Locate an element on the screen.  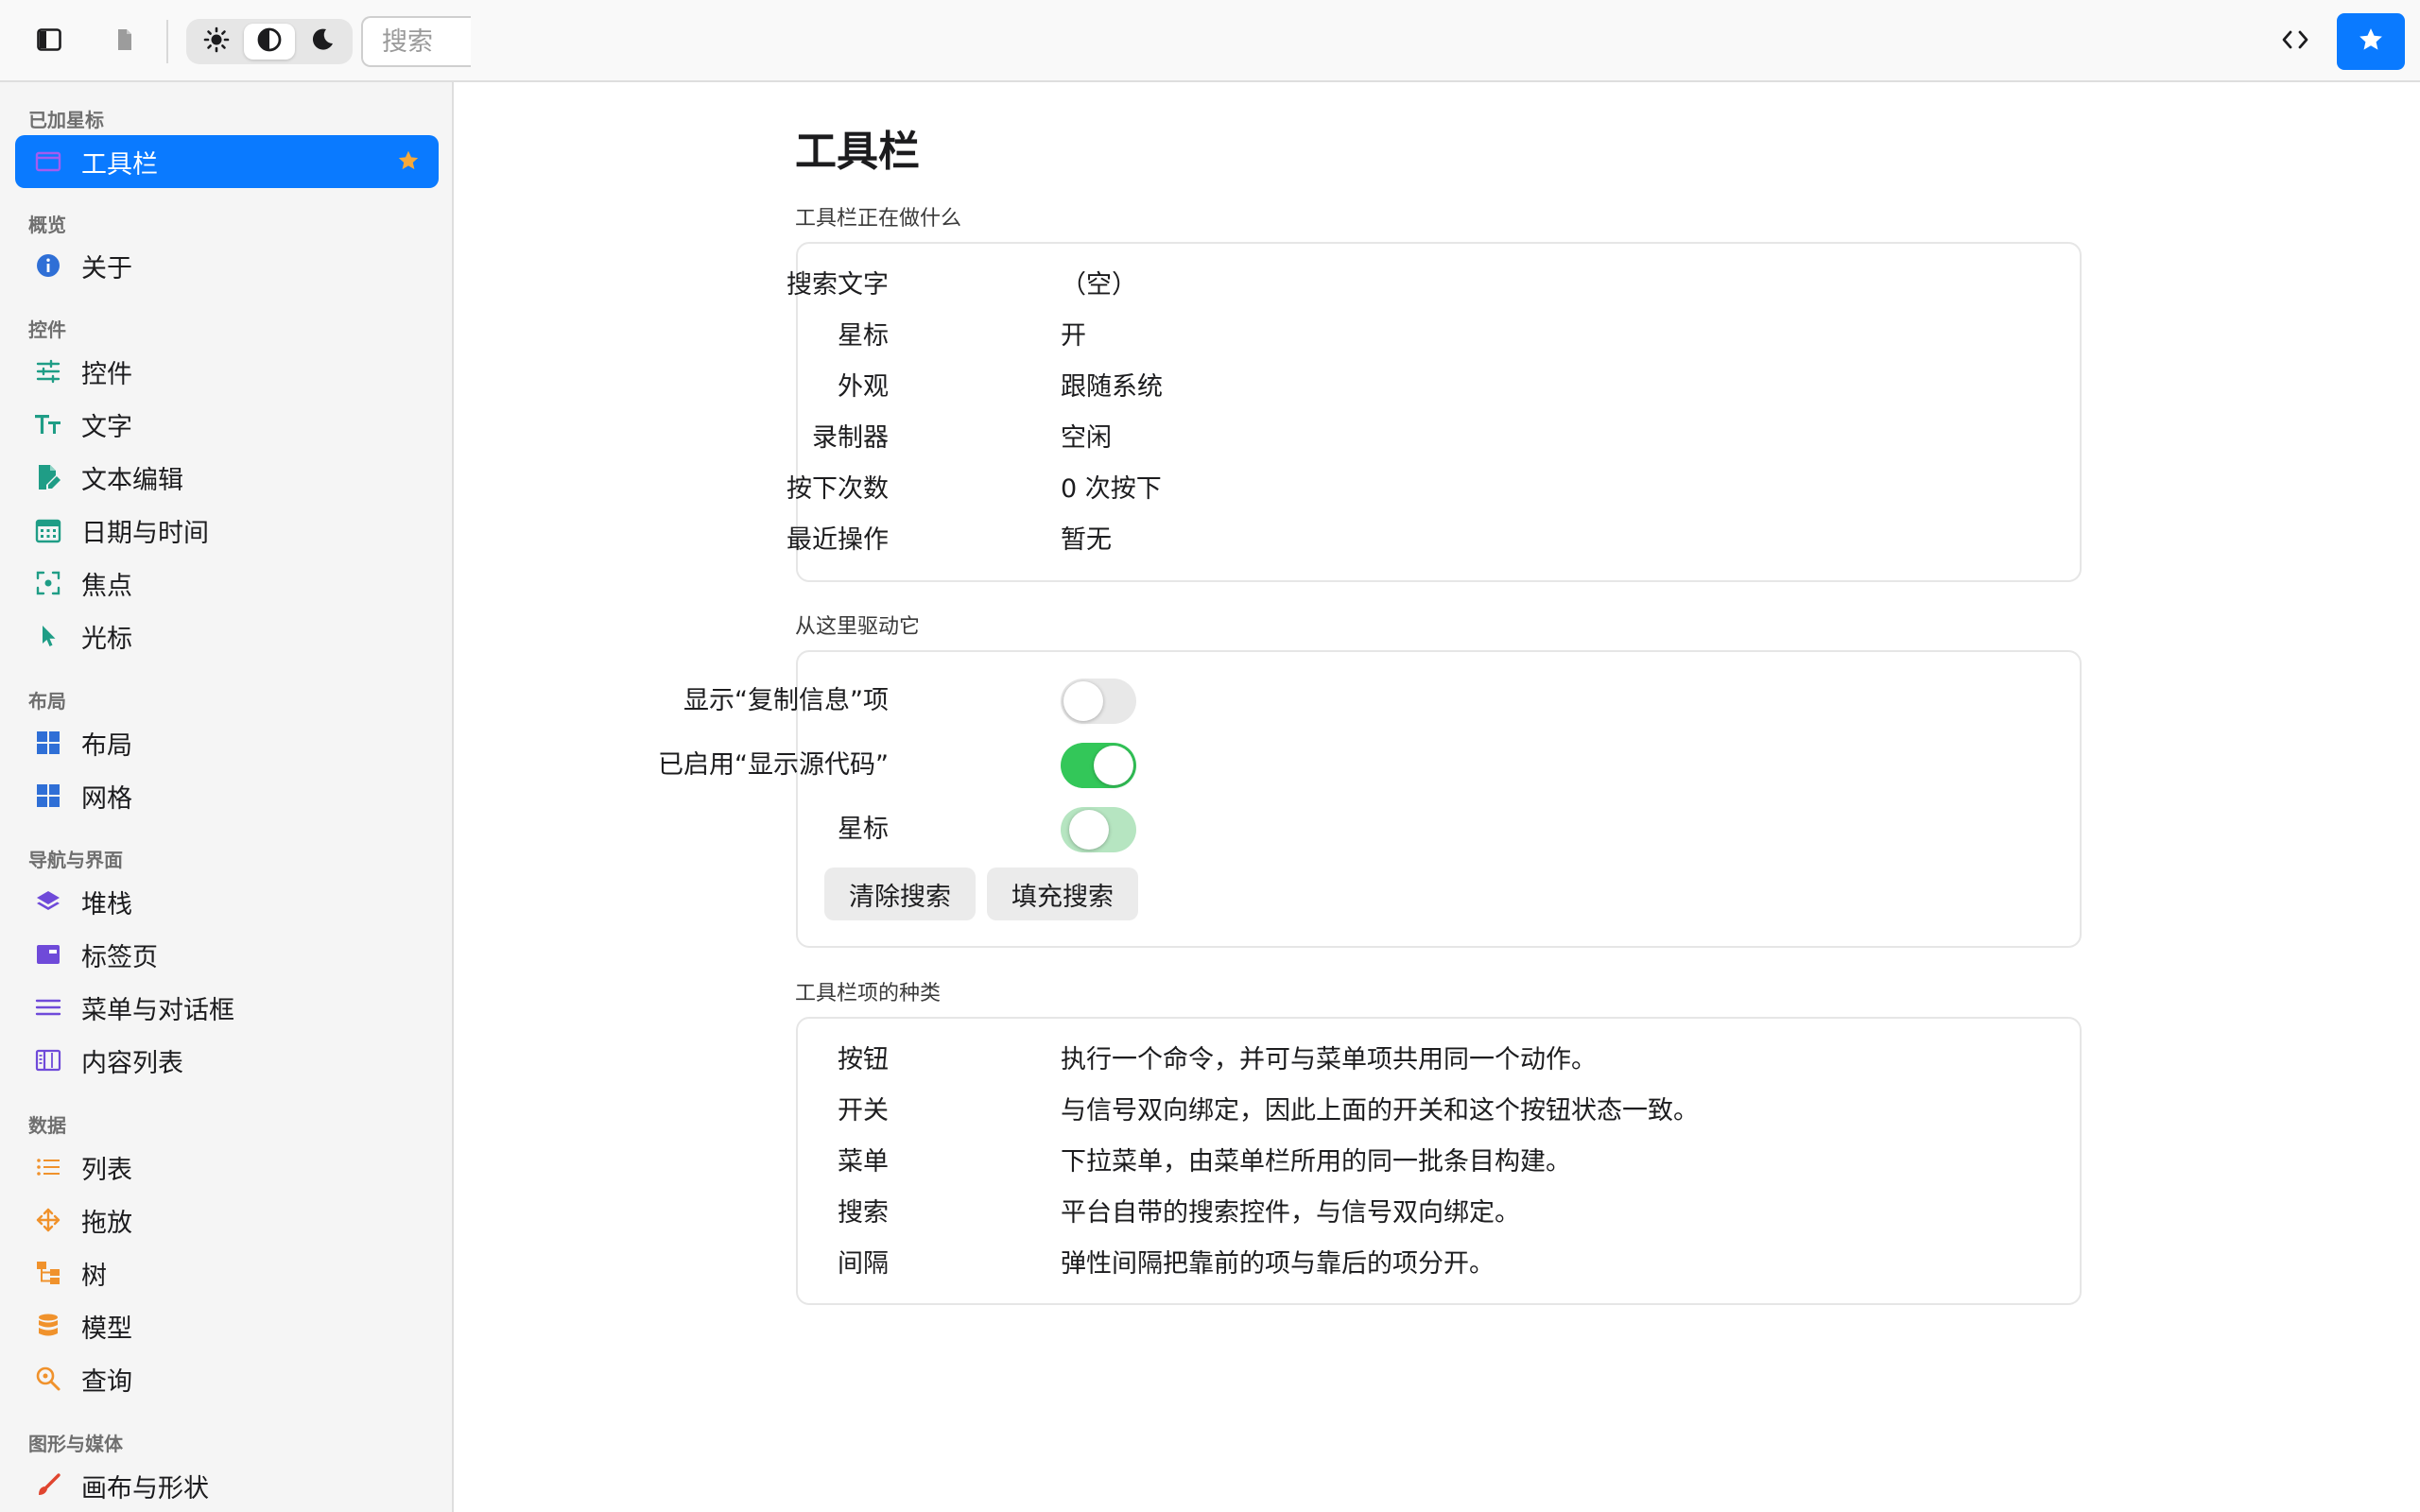
kind-row: 开关 与信号双向绑定，因此上面的开关和这个按钮状态一致。 is located at coordinates (1439, 1111).